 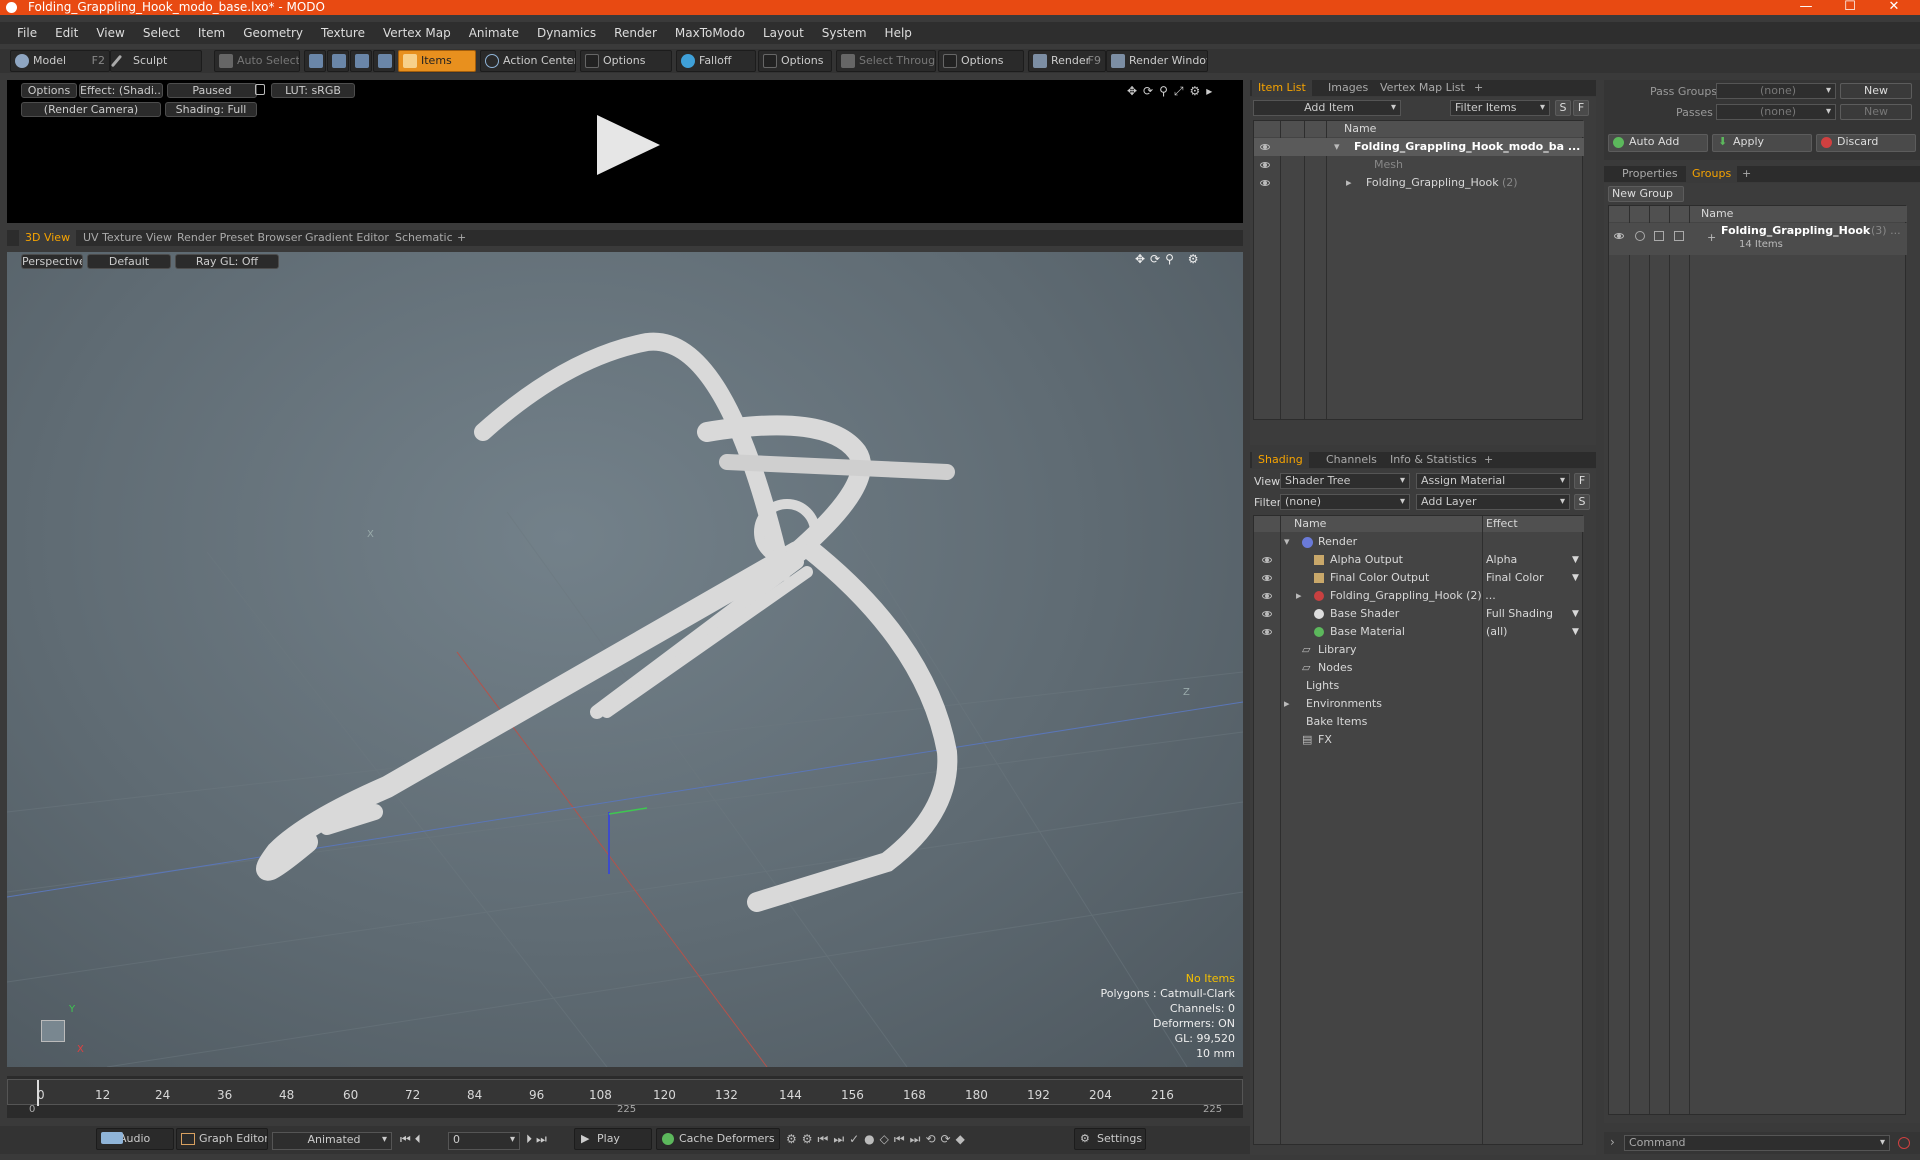 I want to click on shader-row-fx: ▤ FX, so click(x=1419, y=740).